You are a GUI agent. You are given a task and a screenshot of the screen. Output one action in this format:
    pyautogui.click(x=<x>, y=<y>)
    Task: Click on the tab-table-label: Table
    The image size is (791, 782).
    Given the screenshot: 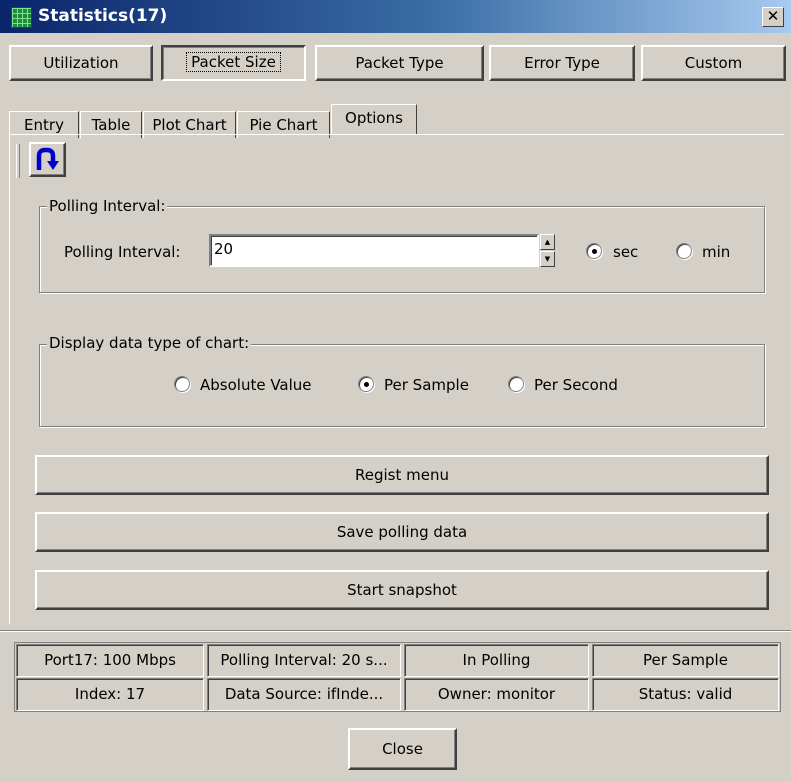 What is the action you would take?
    pyautogui.click(x=111, y=125)
    